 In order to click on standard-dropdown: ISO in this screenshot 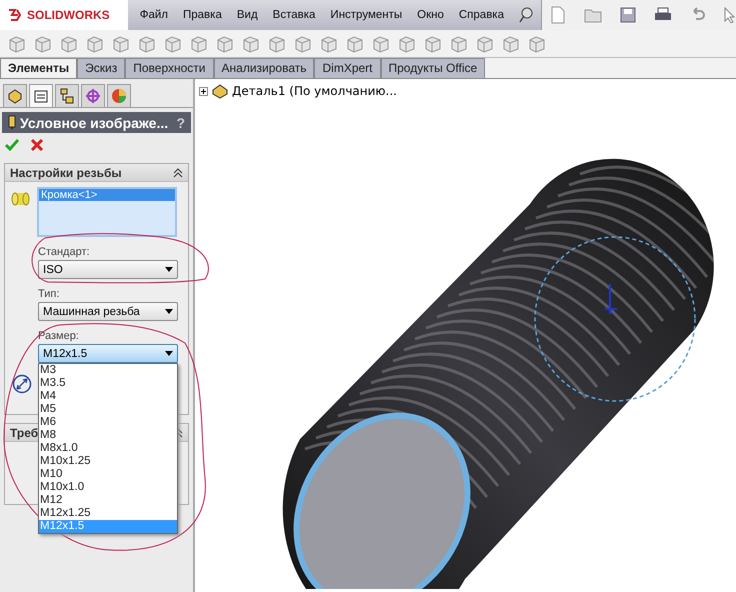, I will do `click(108, 269)`.